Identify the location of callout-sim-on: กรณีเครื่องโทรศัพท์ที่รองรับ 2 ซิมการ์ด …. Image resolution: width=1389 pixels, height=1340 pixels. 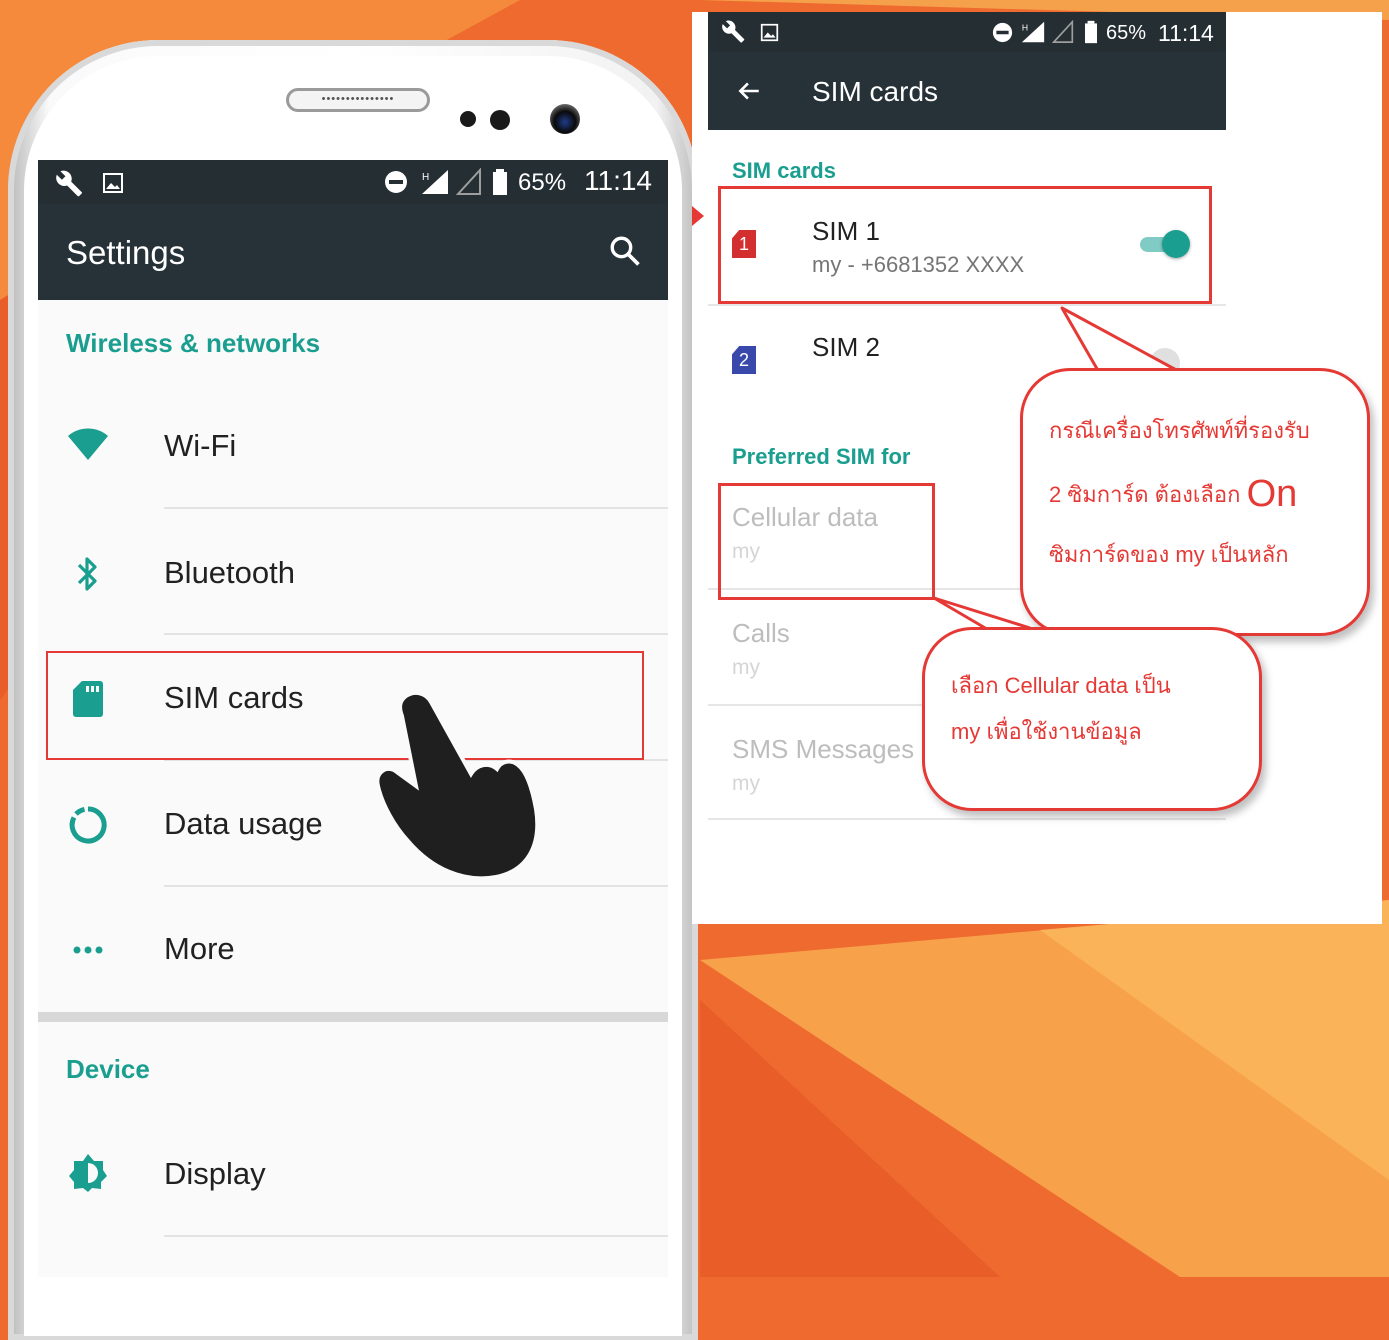
(1195, 502).